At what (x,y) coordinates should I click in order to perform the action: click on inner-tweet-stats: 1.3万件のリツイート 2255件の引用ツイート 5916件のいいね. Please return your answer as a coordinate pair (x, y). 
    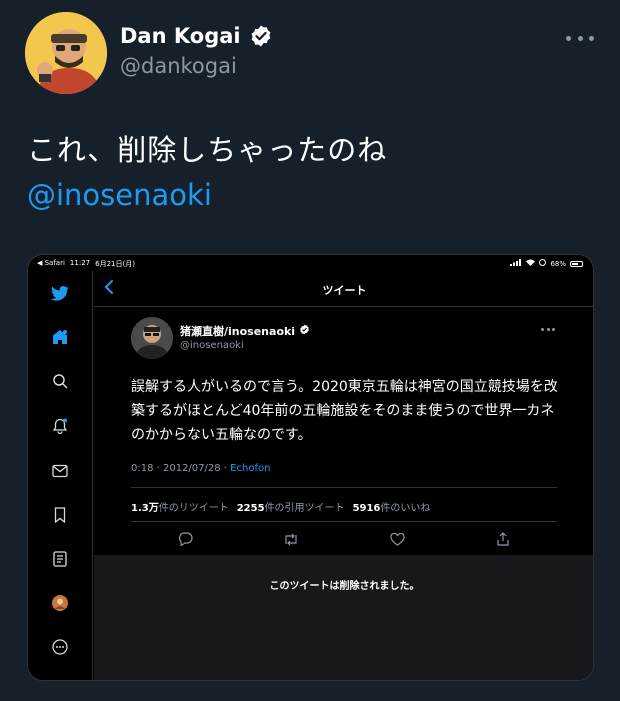
    Looking at the image, I should click on (280, 506).